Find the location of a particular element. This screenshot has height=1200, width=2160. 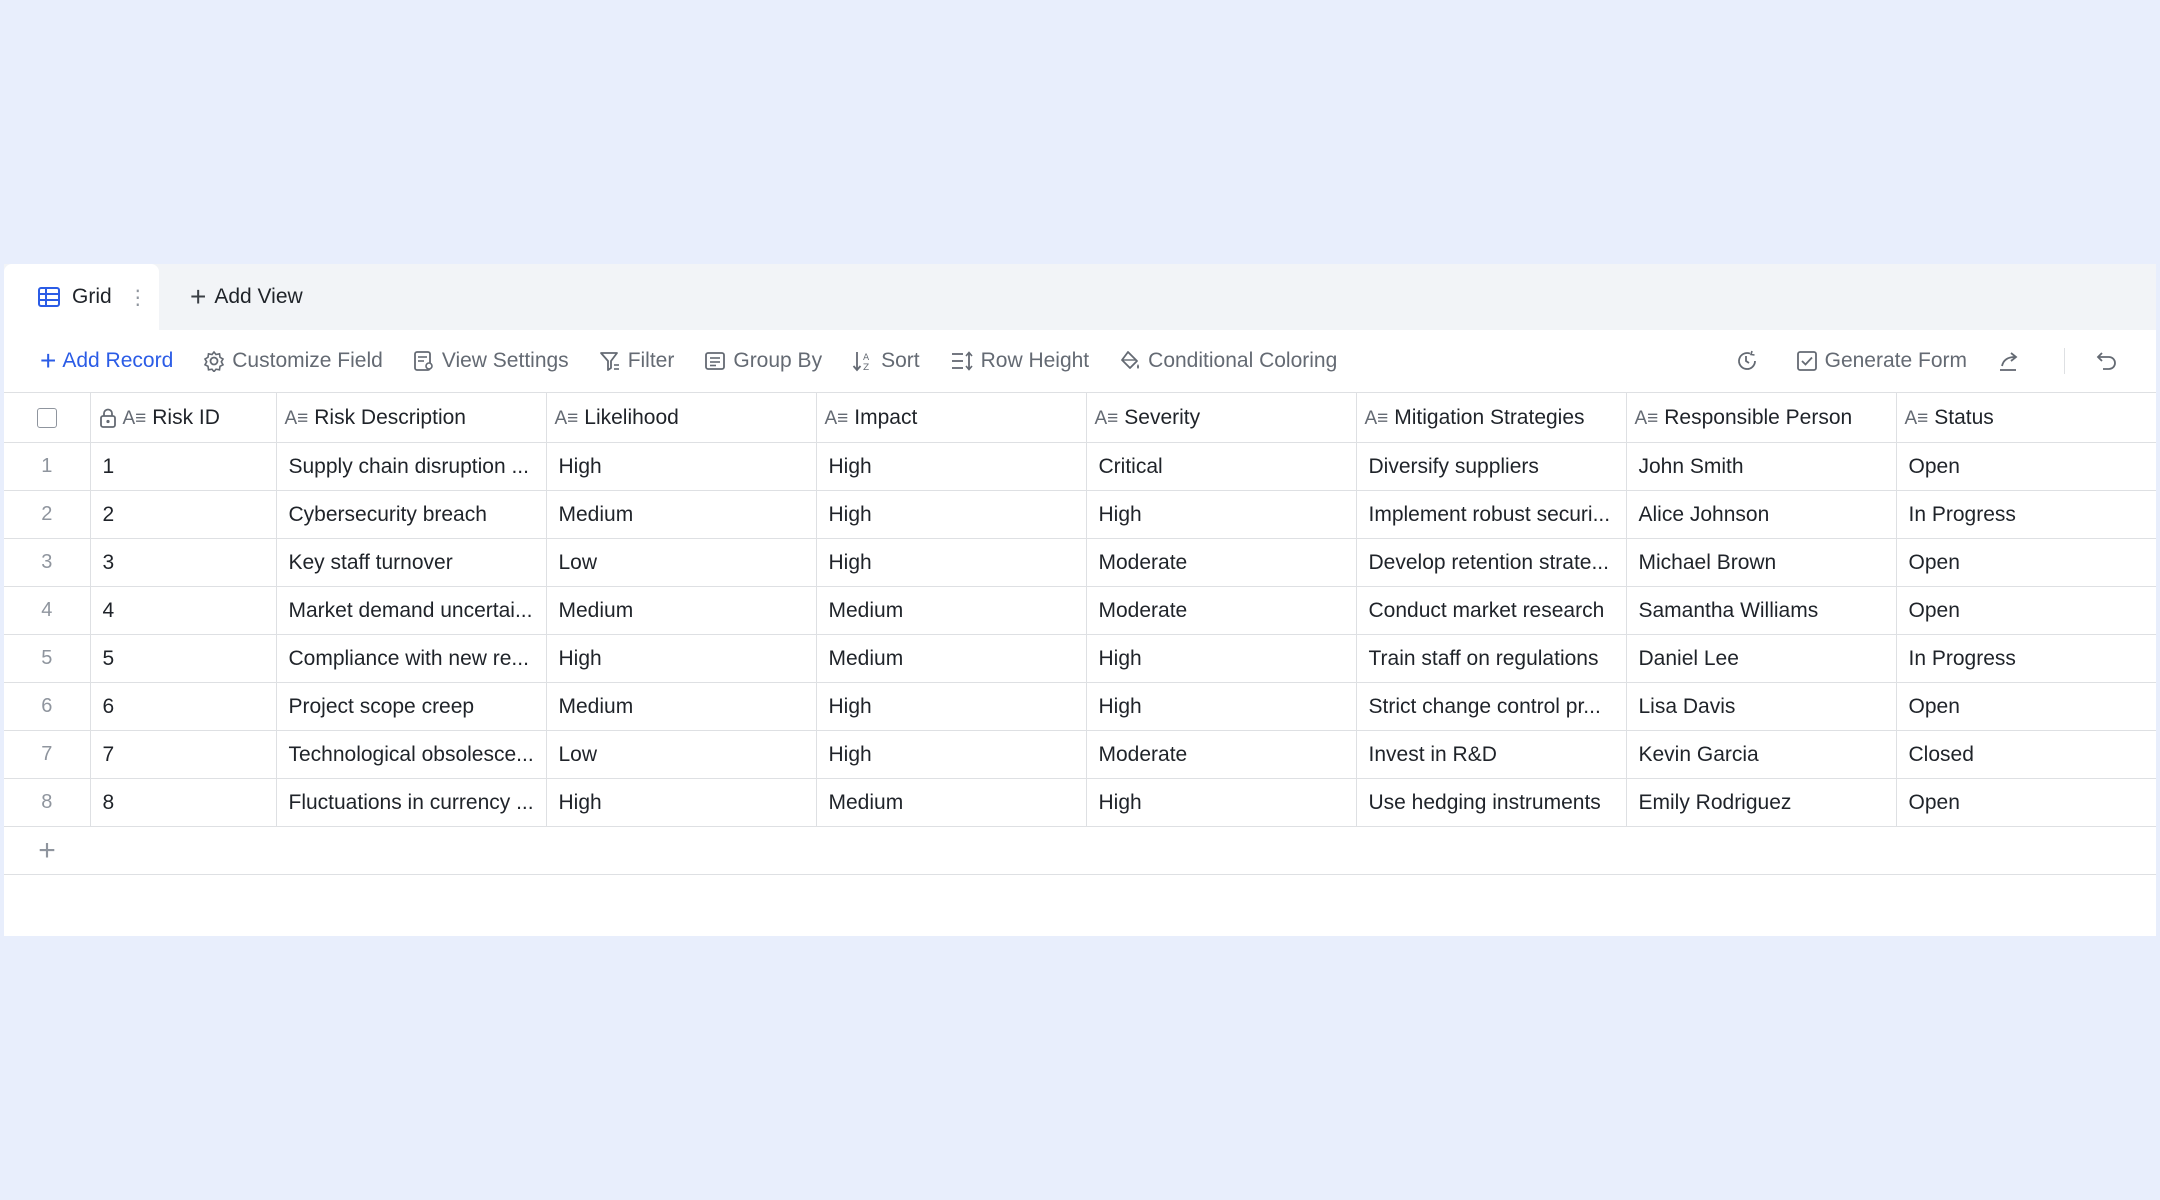

cell-risk-description: Cybersecurity breach is located at coordinates (411, 514).